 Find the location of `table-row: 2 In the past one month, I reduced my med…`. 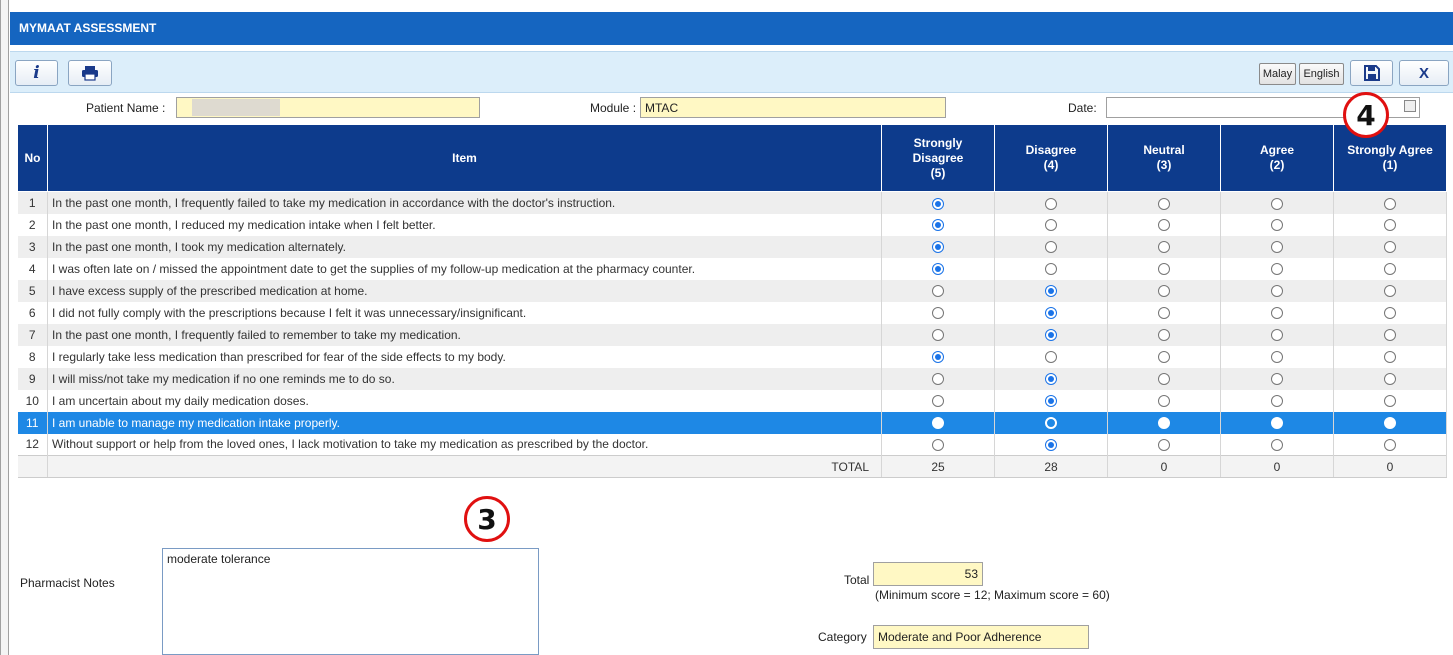

table-row: 2 In the past one month, I reduced my med… is located at coordinates (732, 224).